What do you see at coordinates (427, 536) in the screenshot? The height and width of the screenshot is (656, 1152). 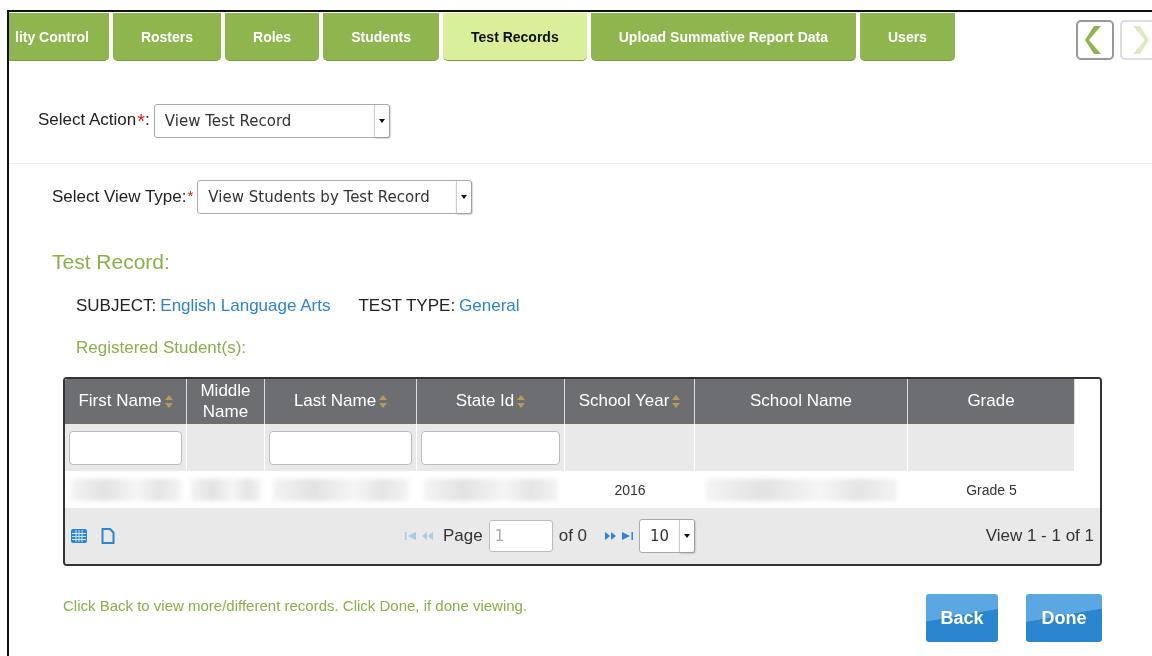 I see `previous-page-icon` at bounding box center [427, 536].